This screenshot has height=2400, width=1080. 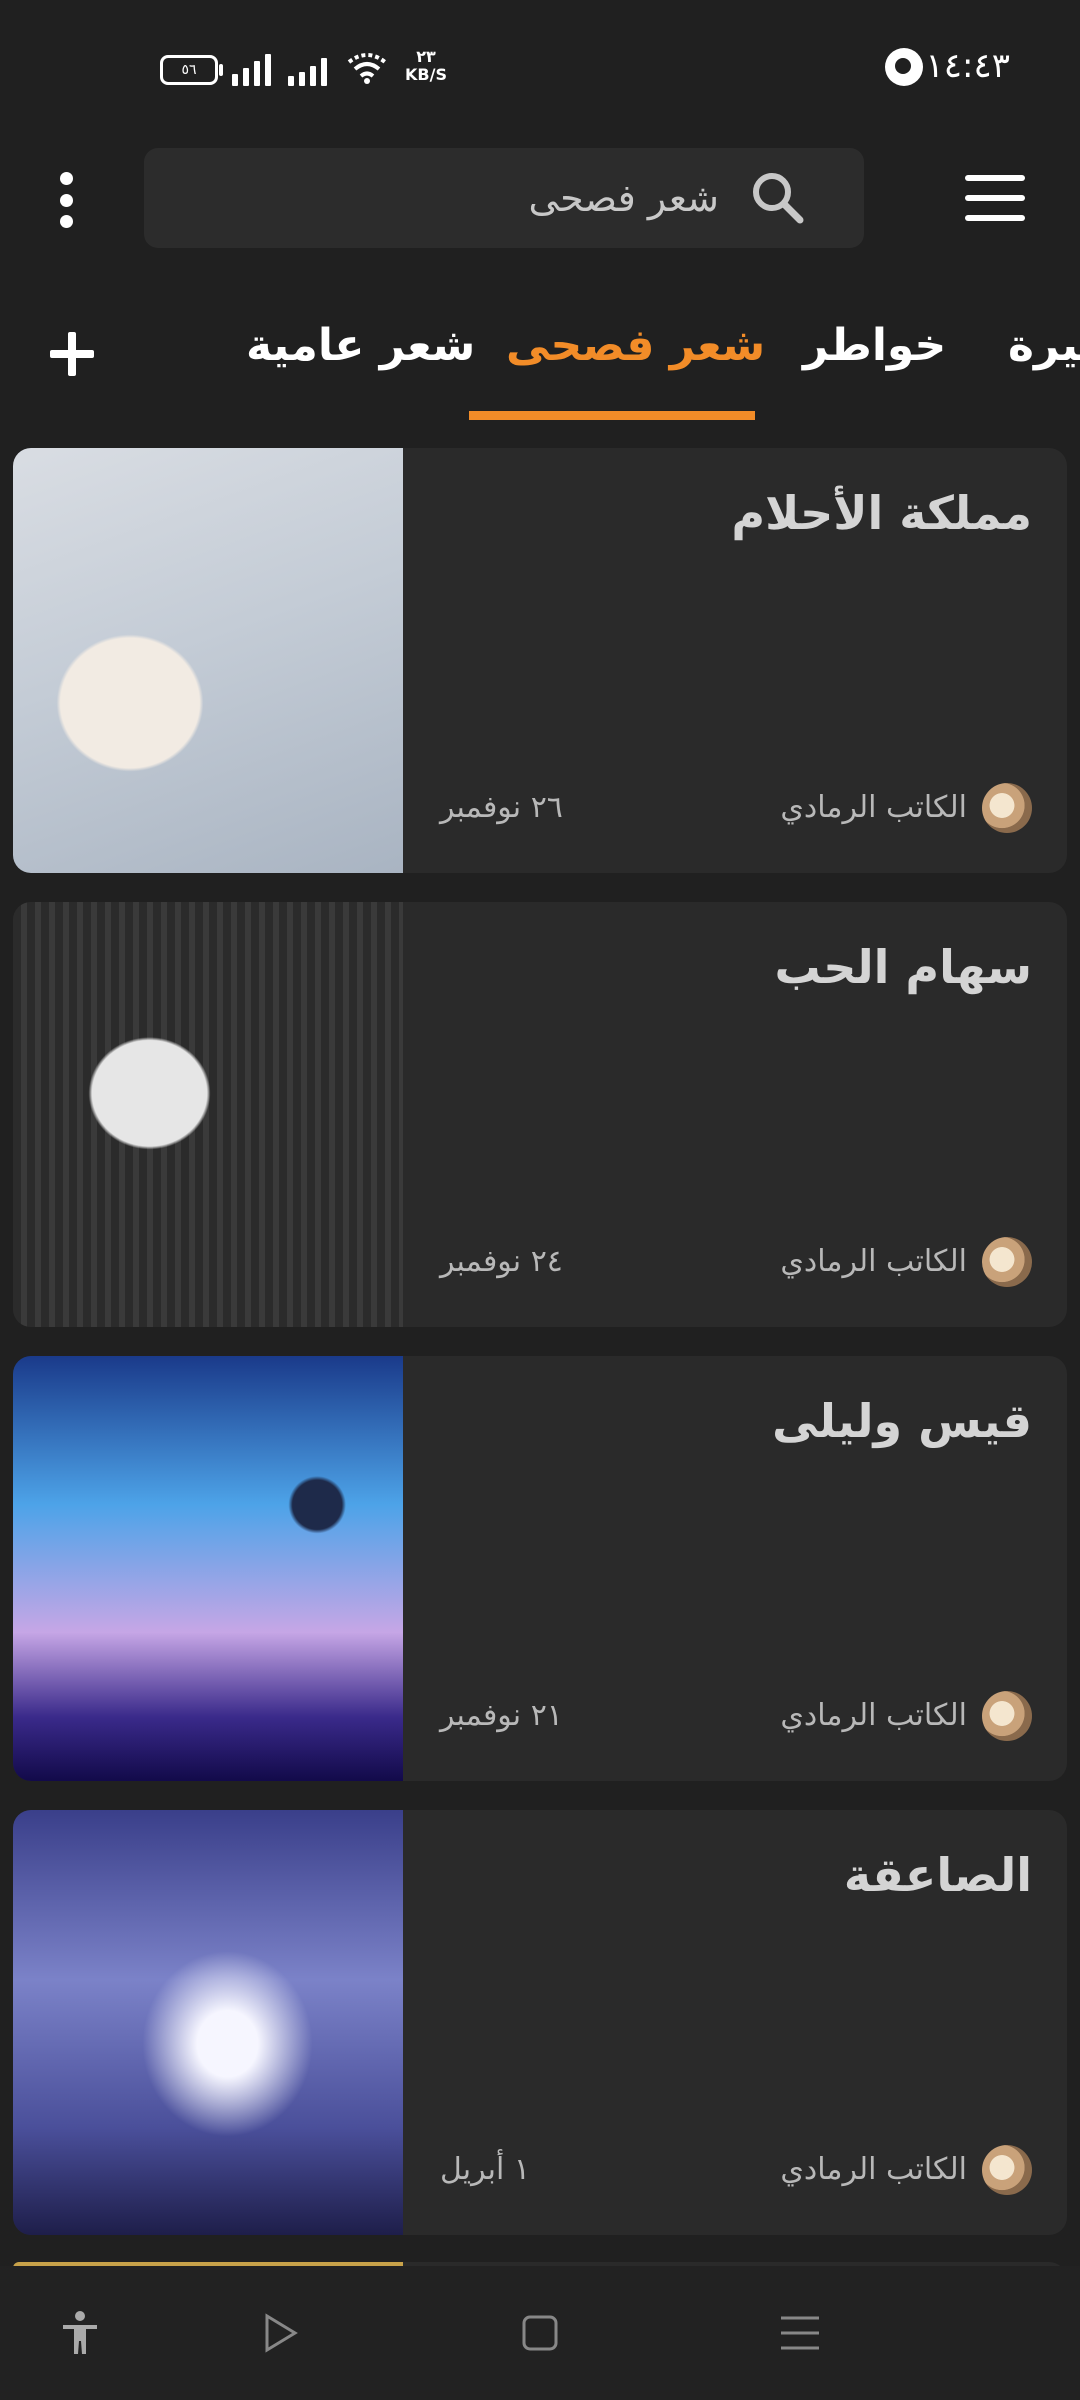 I want to click on home-icon, so click(x=540, y=2333).